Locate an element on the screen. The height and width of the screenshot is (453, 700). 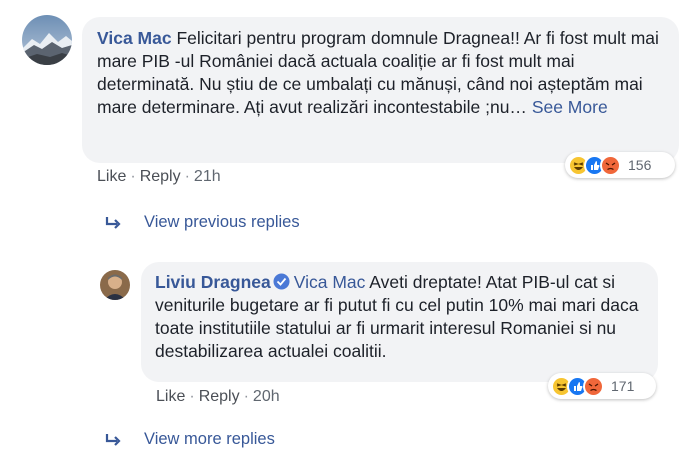
reply-reactions: 171 is located at coordinates (602, 386).